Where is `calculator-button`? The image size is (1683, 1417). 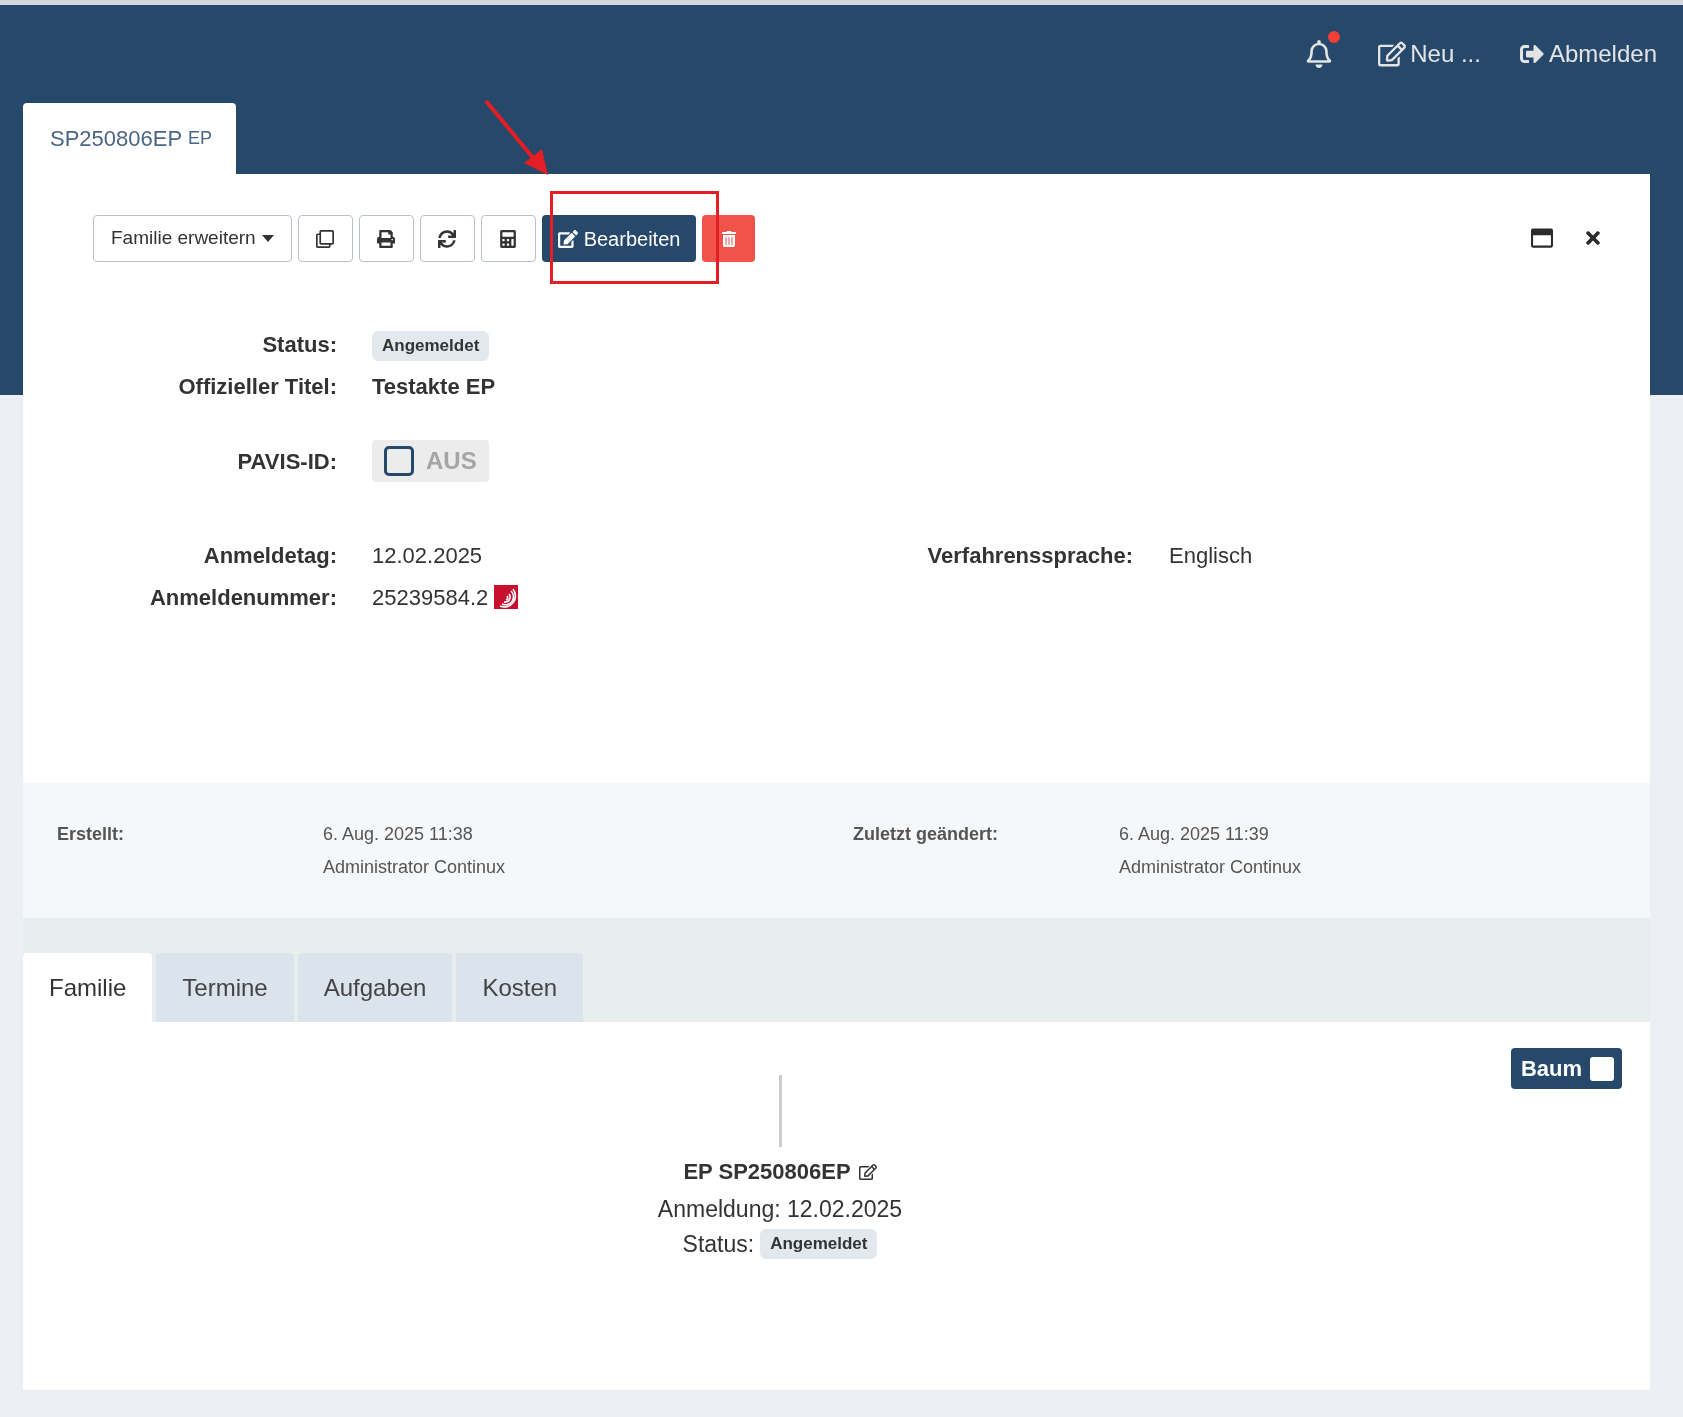 calculator-button is located at coordinates (508, 238).